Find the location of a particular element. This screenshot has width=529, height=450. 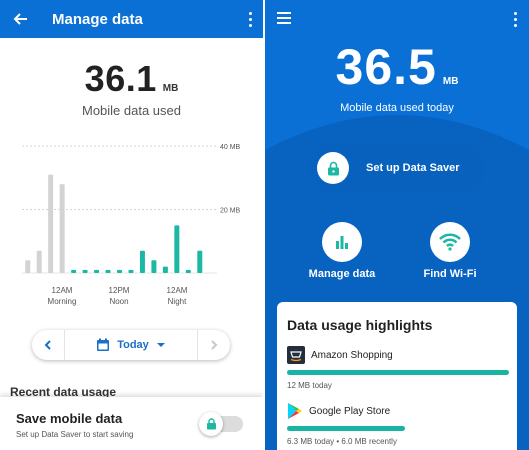

page-title: Manage data is located at coordinates (97, 19).